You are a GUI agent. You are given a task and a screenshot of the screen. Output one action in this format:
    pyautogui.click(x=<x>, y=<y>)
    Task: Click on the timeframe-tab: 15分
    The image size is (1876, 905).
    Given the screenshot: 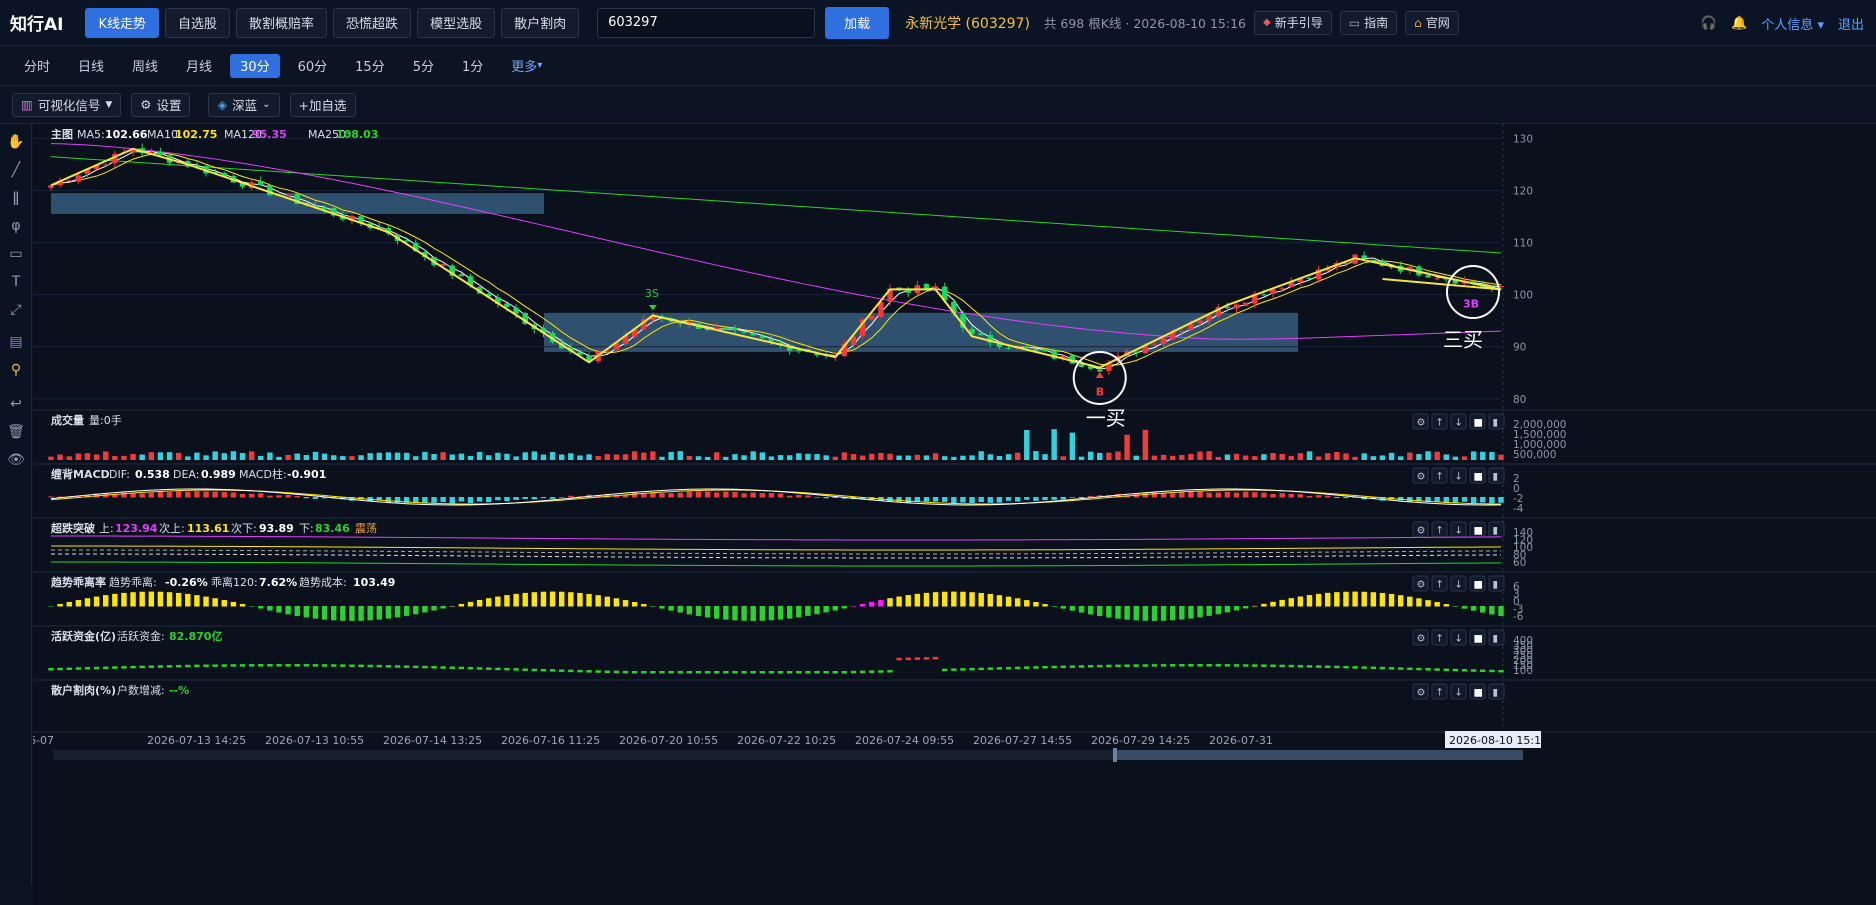 What is the action you would take?
    pyautogui.click(x=370, y=66)
    